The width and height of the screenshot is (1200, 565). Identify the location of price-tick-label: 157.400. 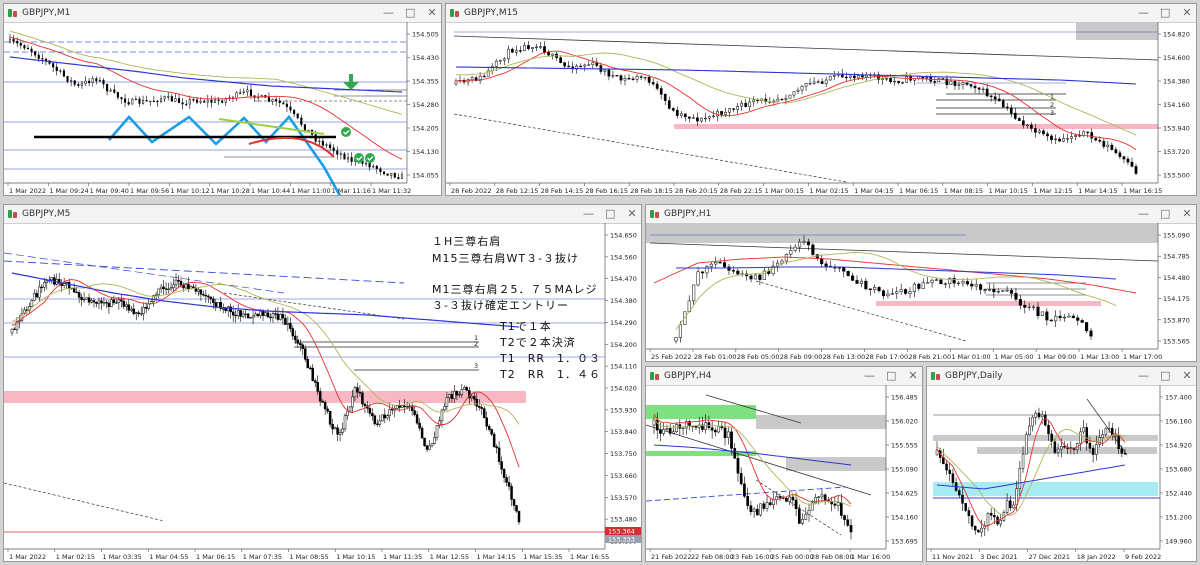
(1178, 398).